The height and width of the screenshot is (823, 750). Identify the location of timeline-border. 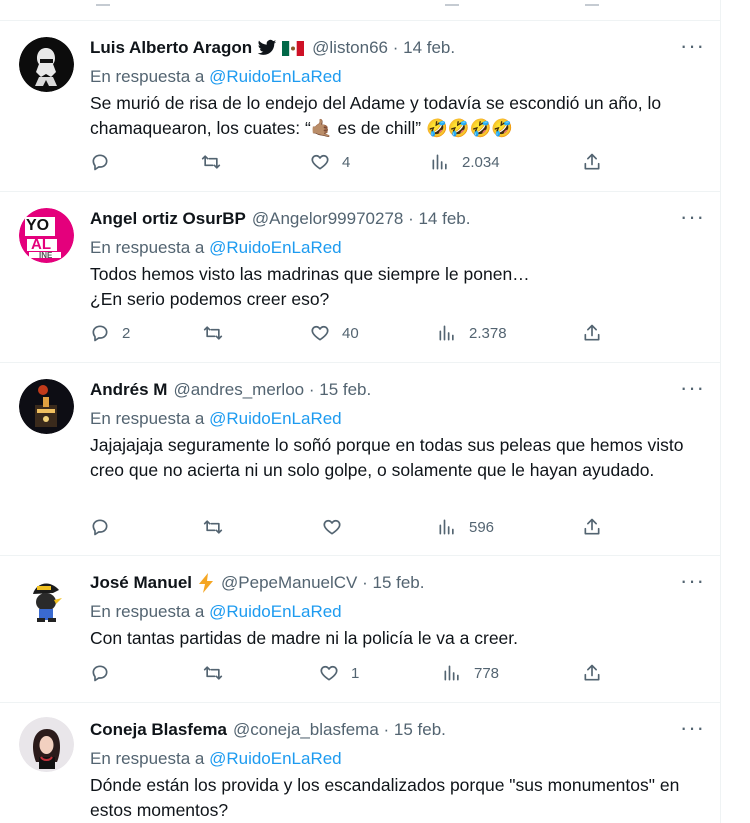
(720, 411).